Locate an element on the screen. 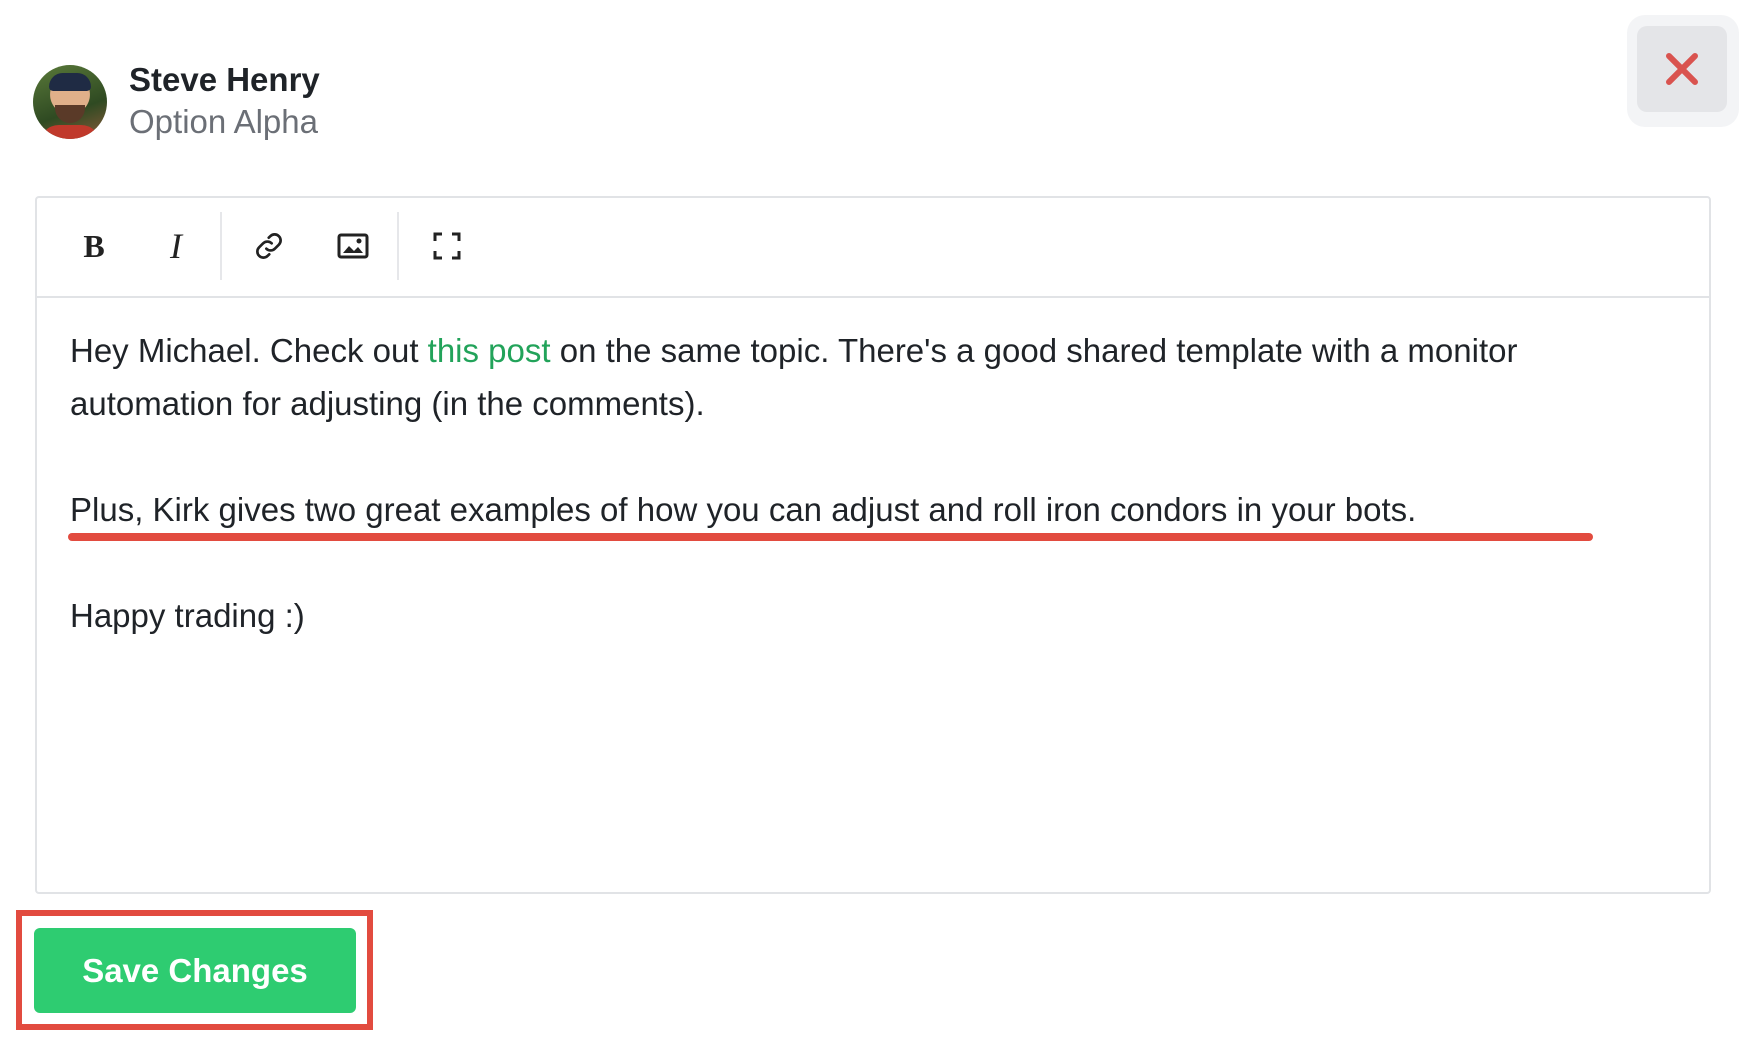  bold-button: B is located at coordinates (94, 246).